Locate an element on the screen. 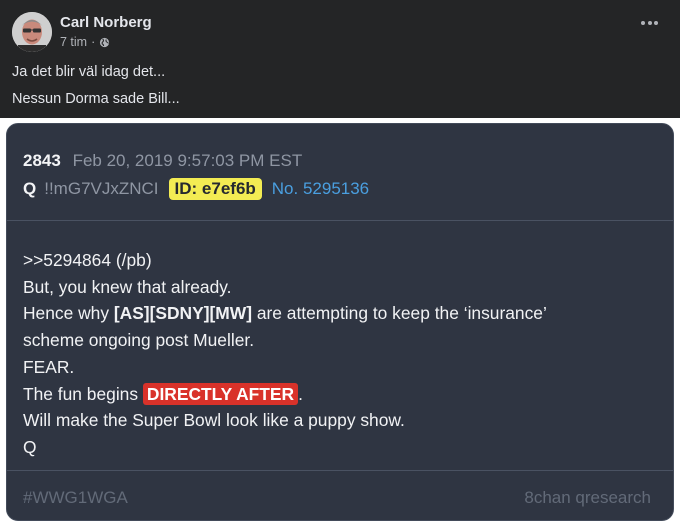  post-timestamp: Feb 20, 2019 9:57:03 PM EST is located at coordinates (187, 160).